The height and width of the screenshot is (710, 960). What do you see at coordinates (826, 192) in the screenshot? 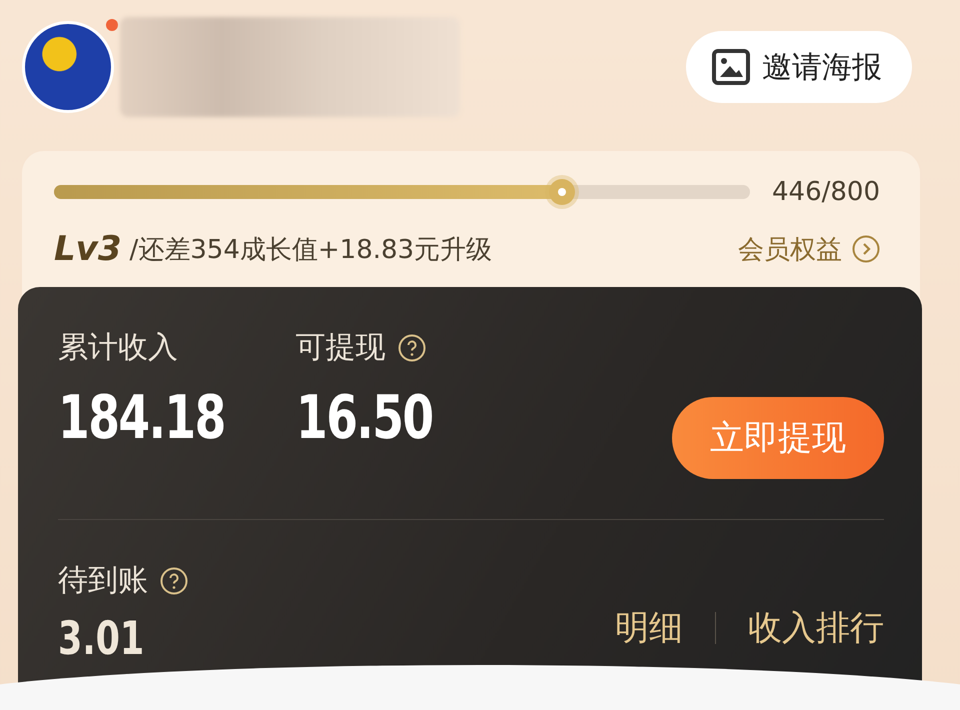
I see `progress-text: 446/800` at bounding box center [826, 192].